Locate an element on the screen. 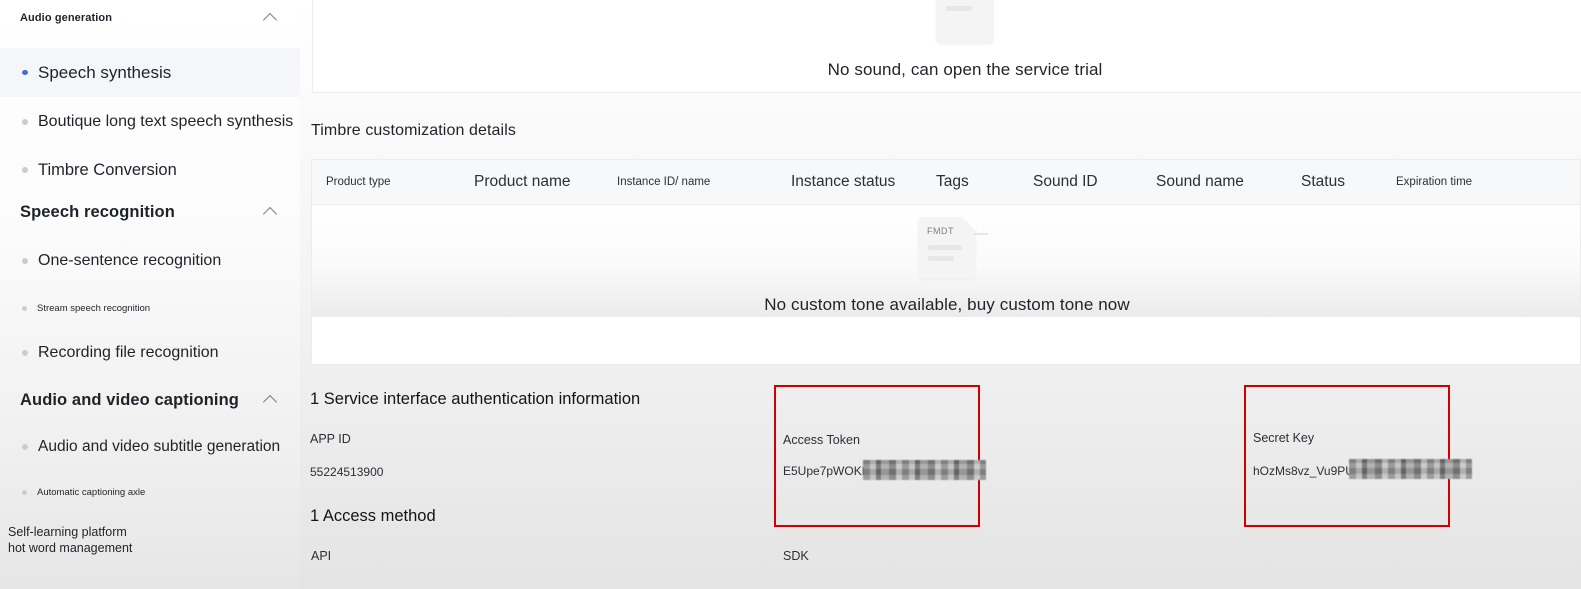  column-header-instance-status: Instance status is located at coordinates (843, 182).